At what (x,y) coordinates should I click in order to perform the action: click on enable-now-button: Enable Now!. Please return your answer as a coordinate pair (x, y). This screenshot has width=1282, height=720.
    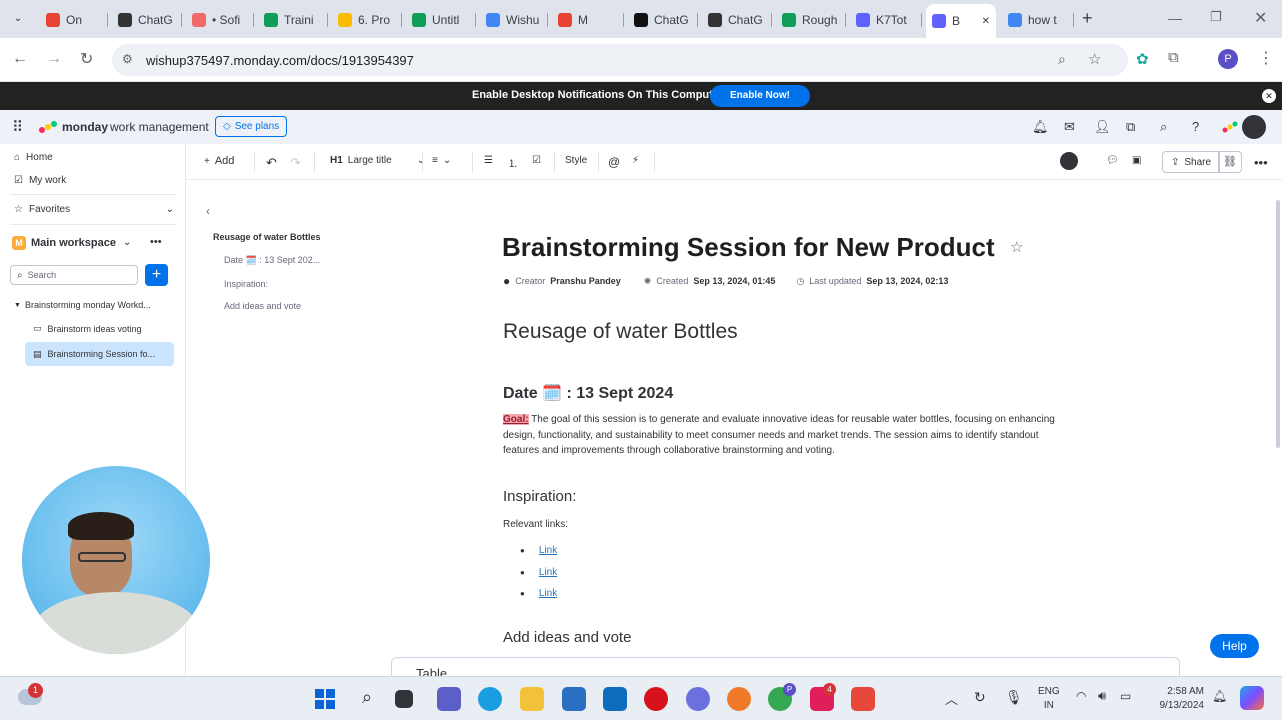
    Looking at the image, I should click on (760, 96).